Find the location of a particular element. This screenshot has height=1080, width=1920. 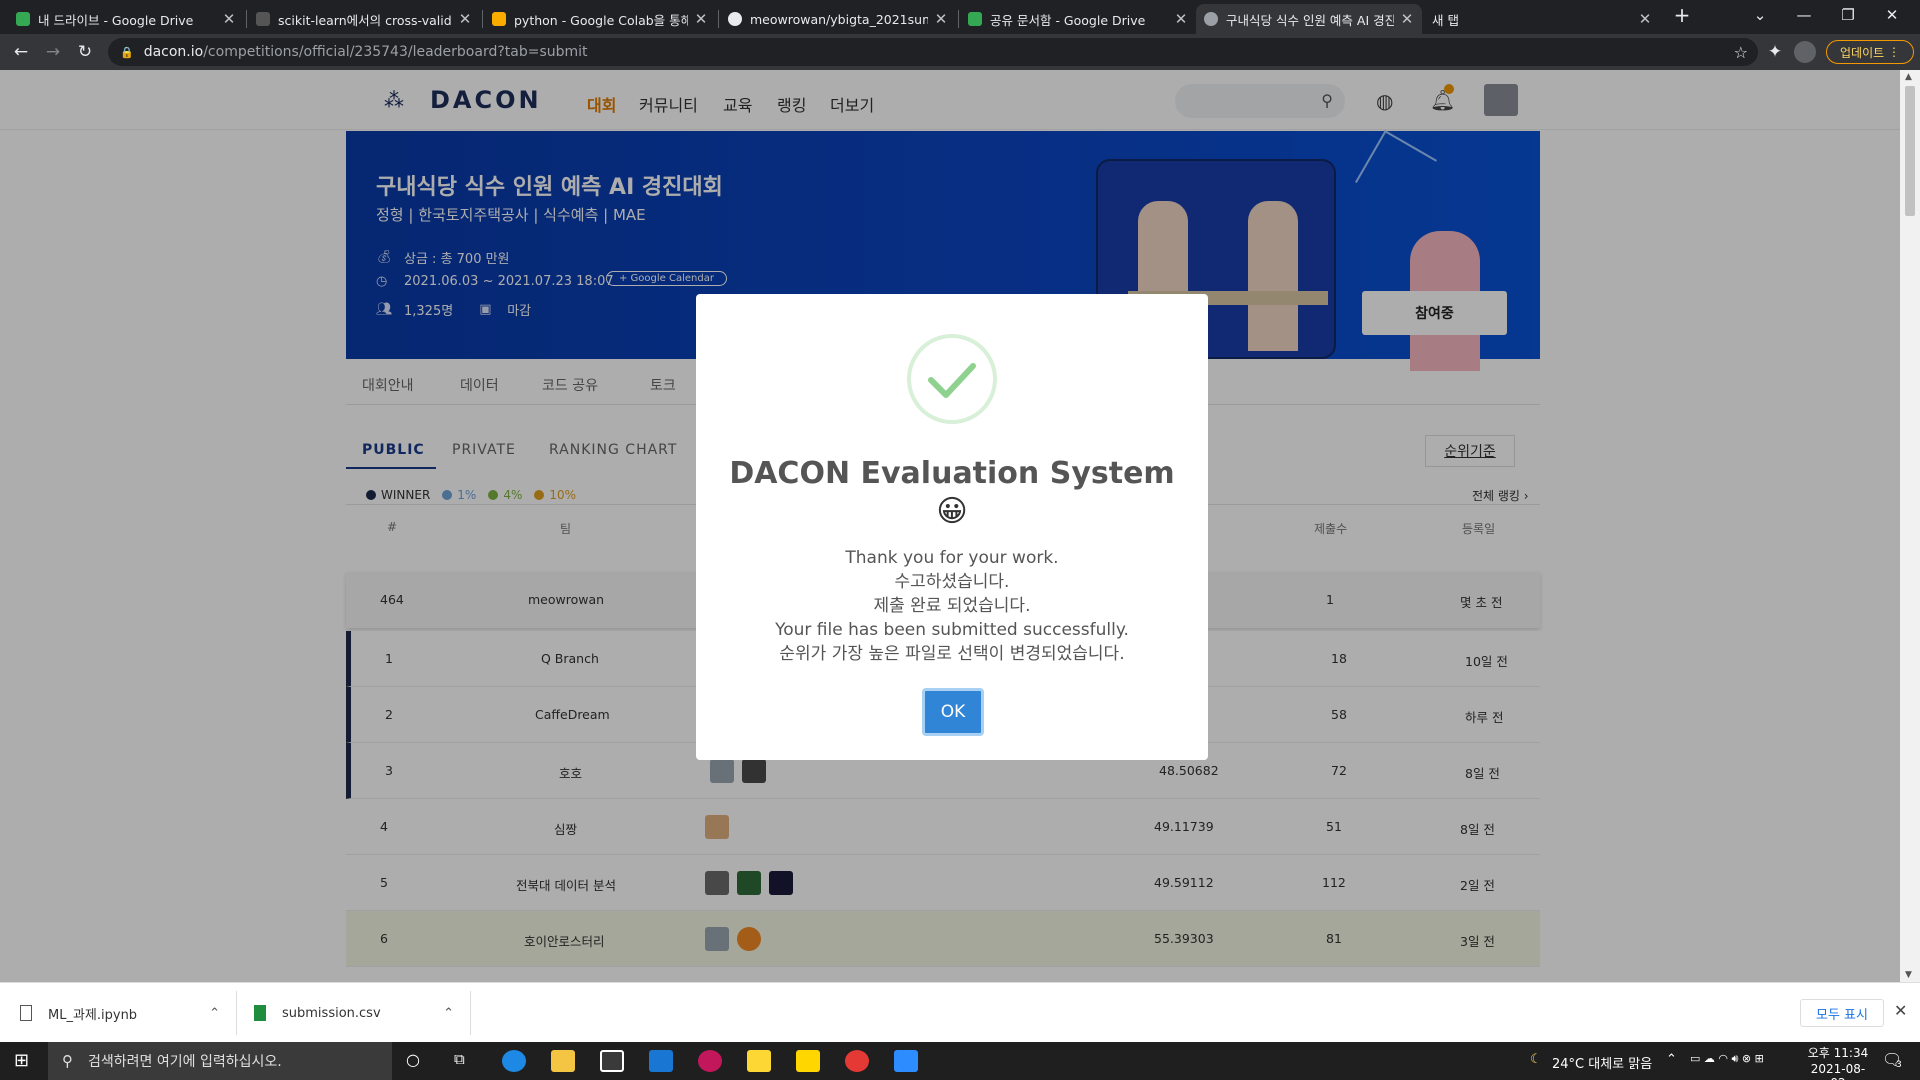

file-icon is located at coordinates (26, 1013).